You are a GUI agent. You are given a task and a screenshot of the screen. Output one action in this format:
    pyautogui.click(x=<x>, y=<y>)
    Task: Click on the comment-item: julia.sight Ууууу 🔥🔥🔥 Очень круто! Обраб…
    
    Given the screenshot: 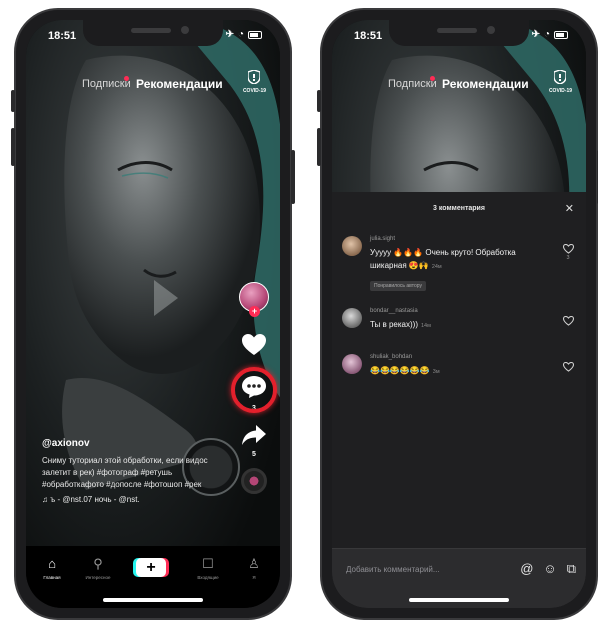 What is the action you would take?
    pyautogui.click(x=459, y=268)
    